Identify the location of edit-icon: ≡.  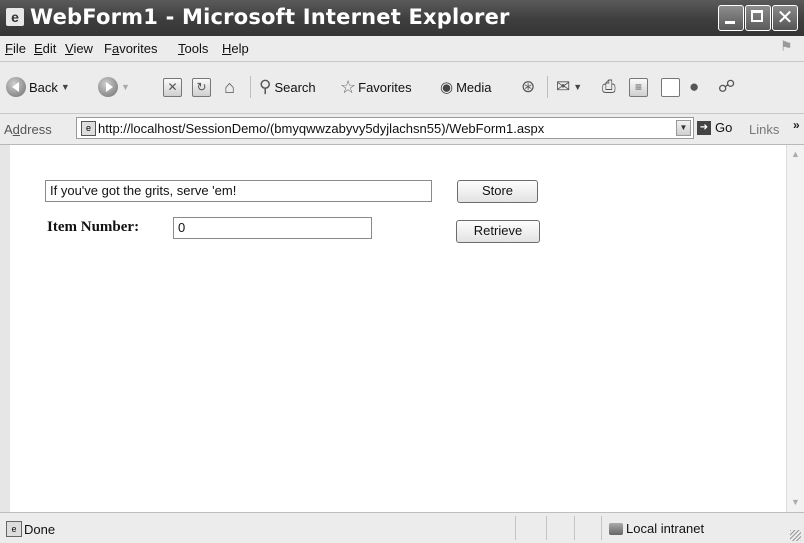
(638, 87).